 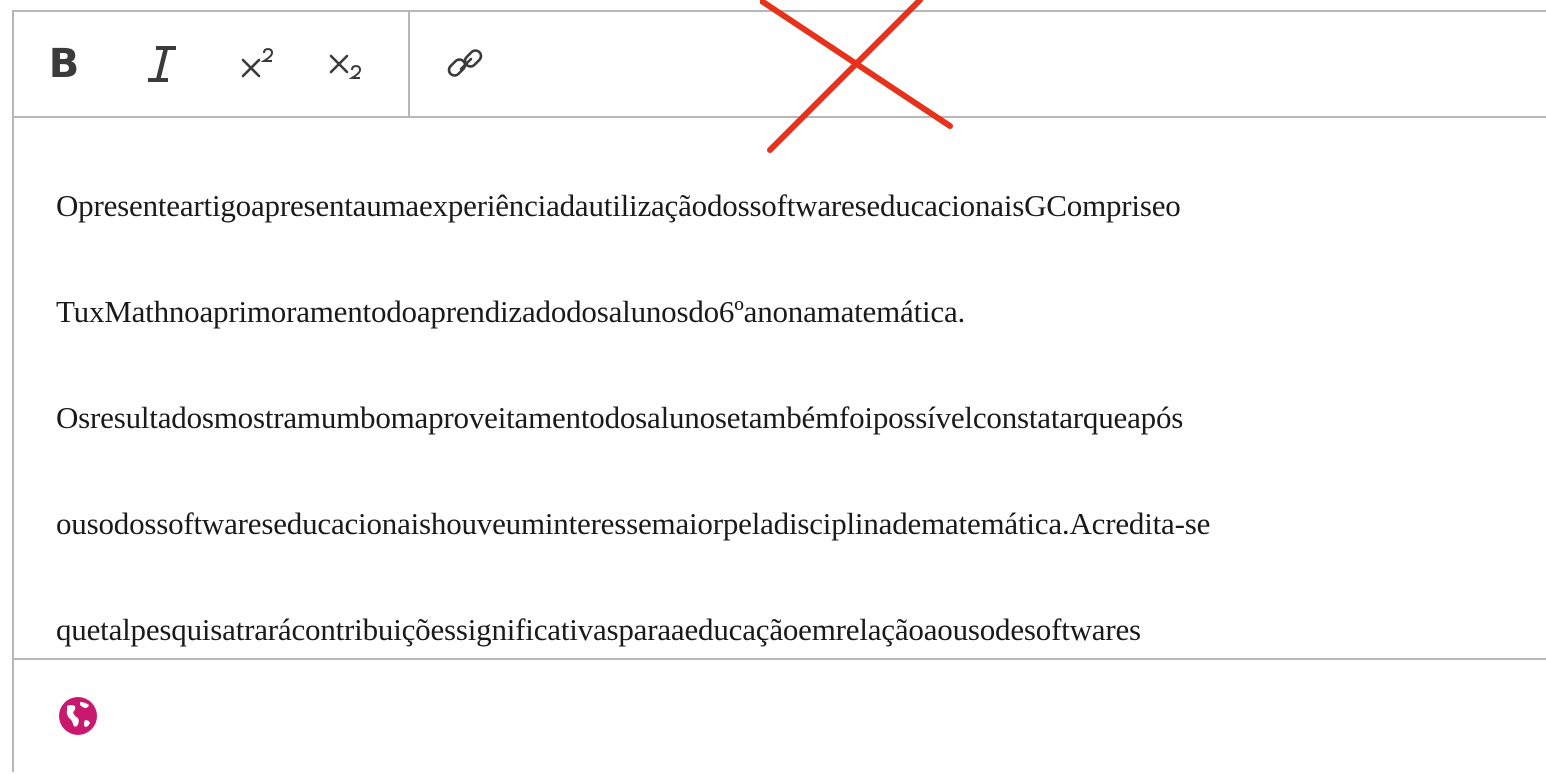 I want to click on superscript-icon, so click(x=257, y=62).